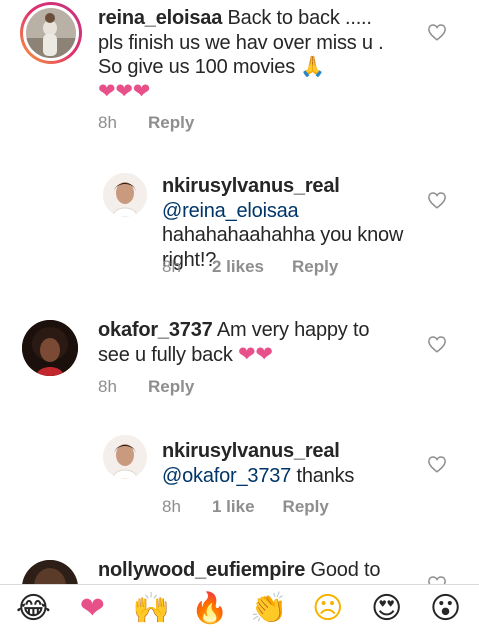 This screenshot has width=479, height=632. Describe the element at coordinates (238, 267) in the screenshot. I see `likes-count: 2 likes` at that location.